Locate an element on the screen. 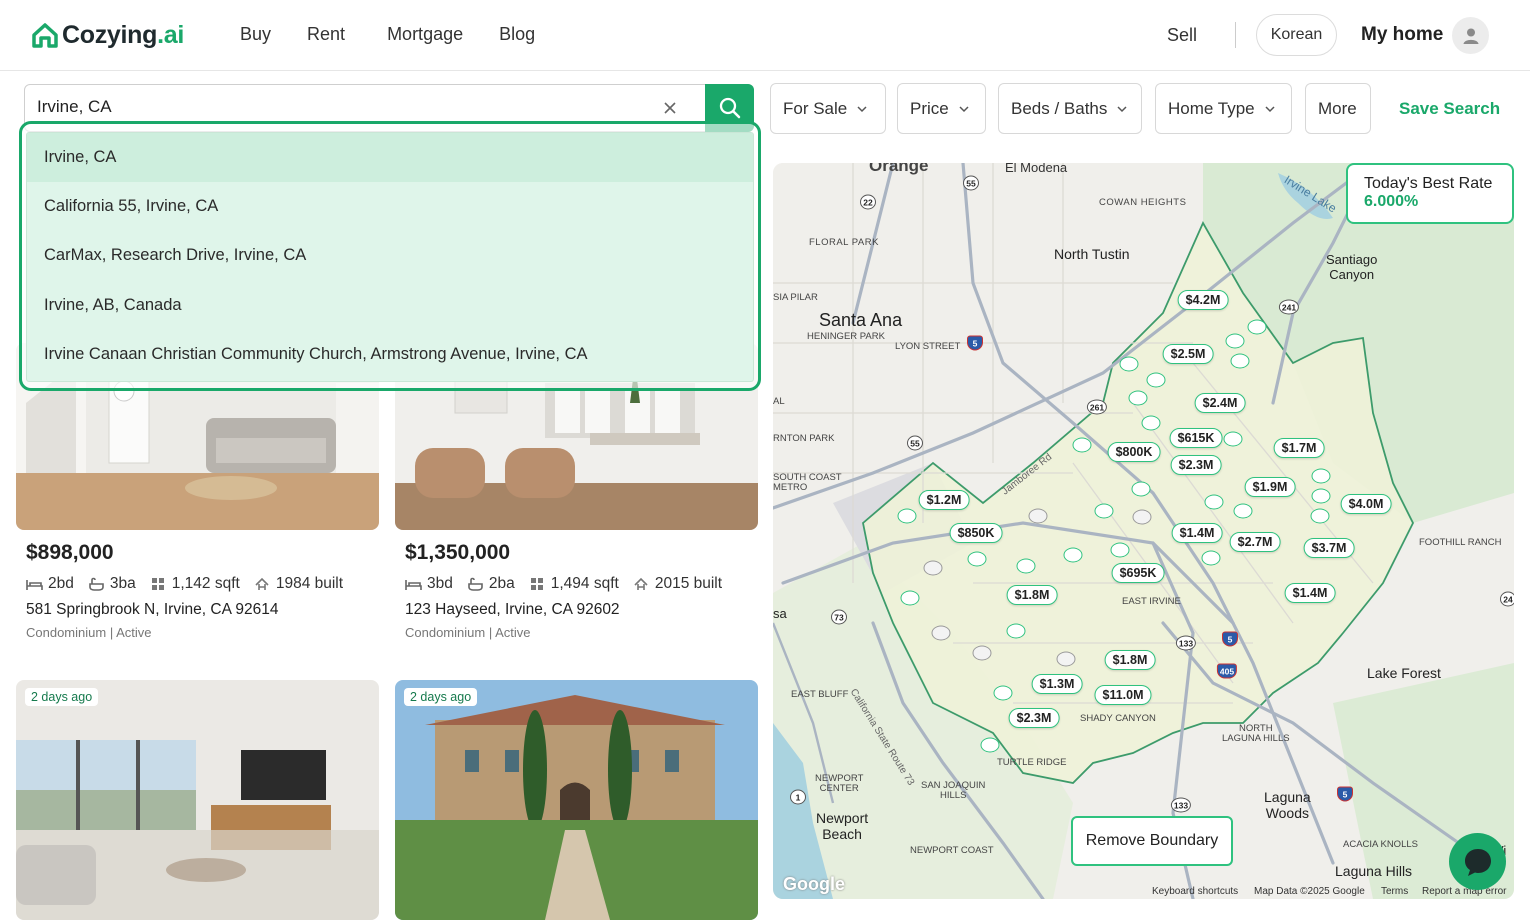  house-logo-icon is located at coordinates (45, 35).